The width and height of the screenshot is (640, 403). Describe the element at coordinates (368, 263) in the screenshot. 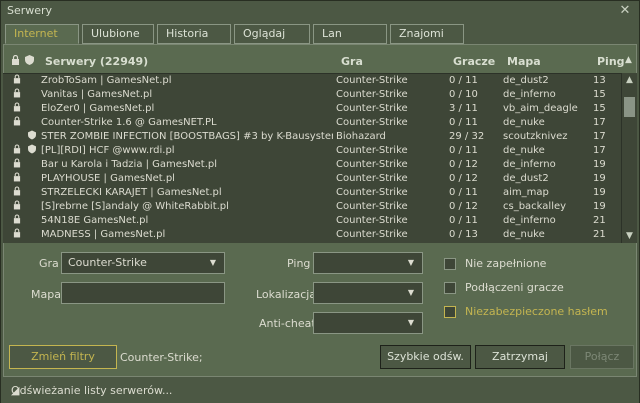

I see `ping-filter-select: ▼` at that location.